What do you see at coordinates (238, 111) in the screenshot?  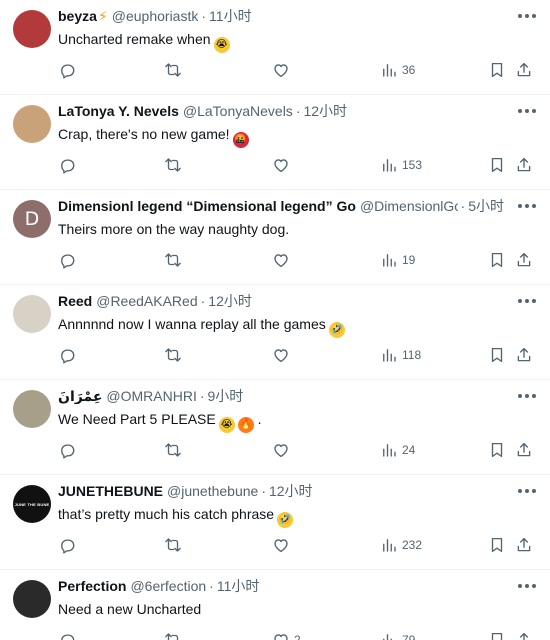 I see `user-handle: @LaTonyaNevels` at bounding box center [238, 111].